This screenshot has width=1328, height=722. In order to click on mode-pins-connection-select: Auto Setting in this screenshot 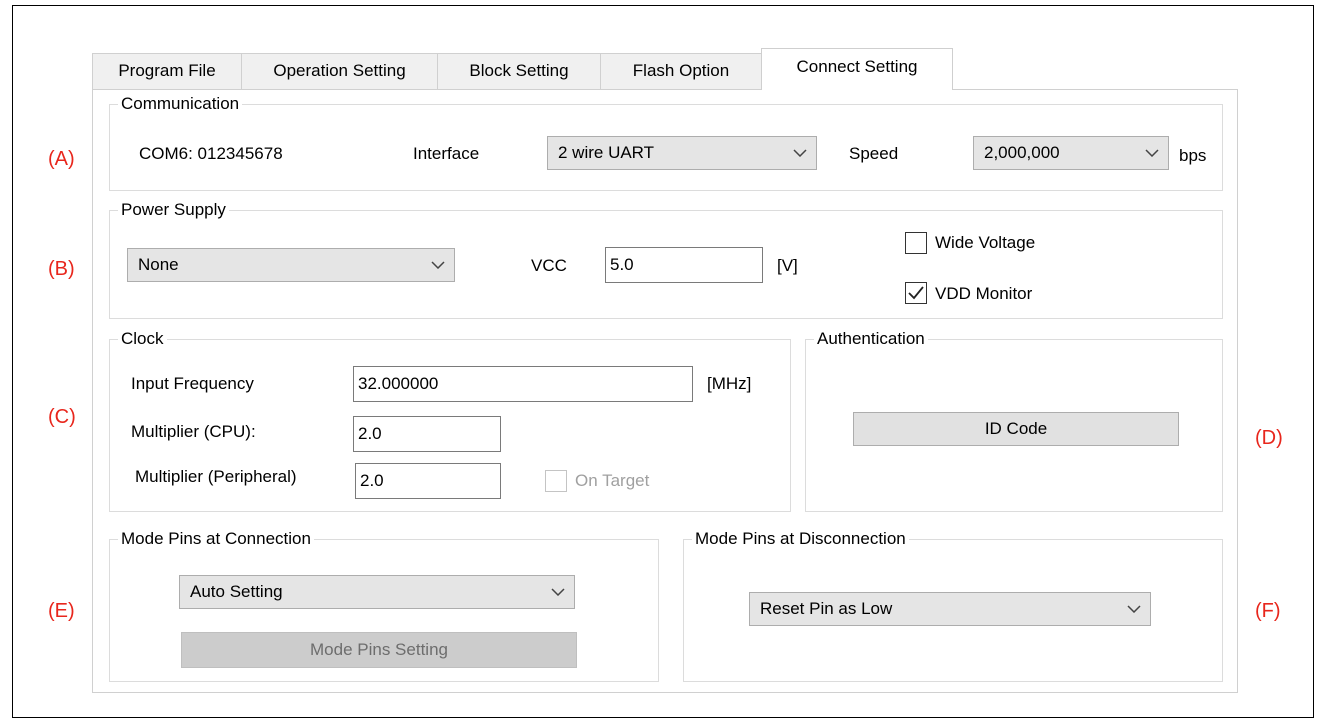, I will do `click(377, 592)`.